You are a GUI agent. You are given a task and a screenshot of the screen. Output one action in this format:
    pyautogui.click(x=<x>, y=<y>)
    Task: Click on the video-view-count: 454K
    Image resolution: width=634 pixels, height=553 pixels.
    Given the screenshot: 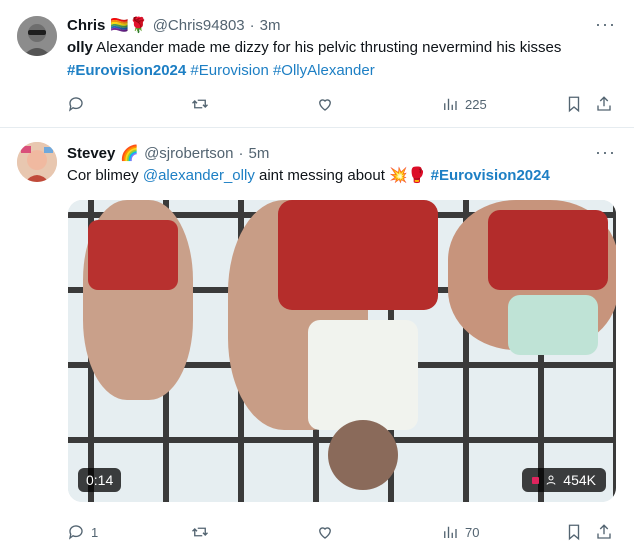 What is the action you would take?
    pyautogui.click(x=579, y=480)
    